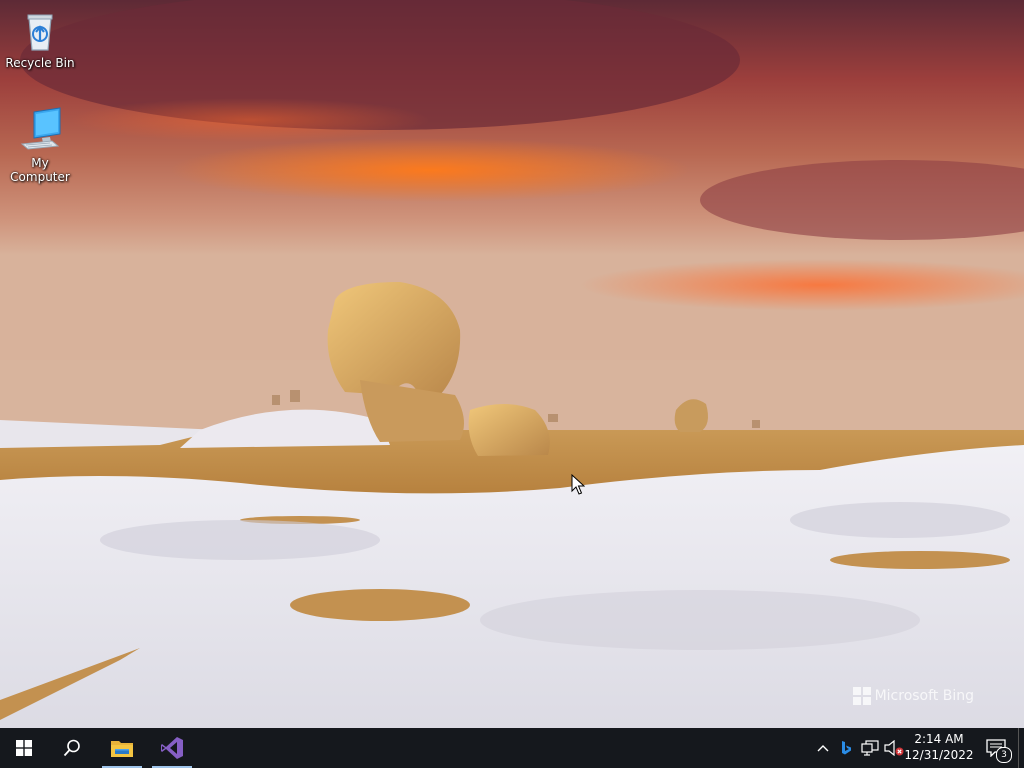  I want to click on file-explorer-button, so click(122, 748).